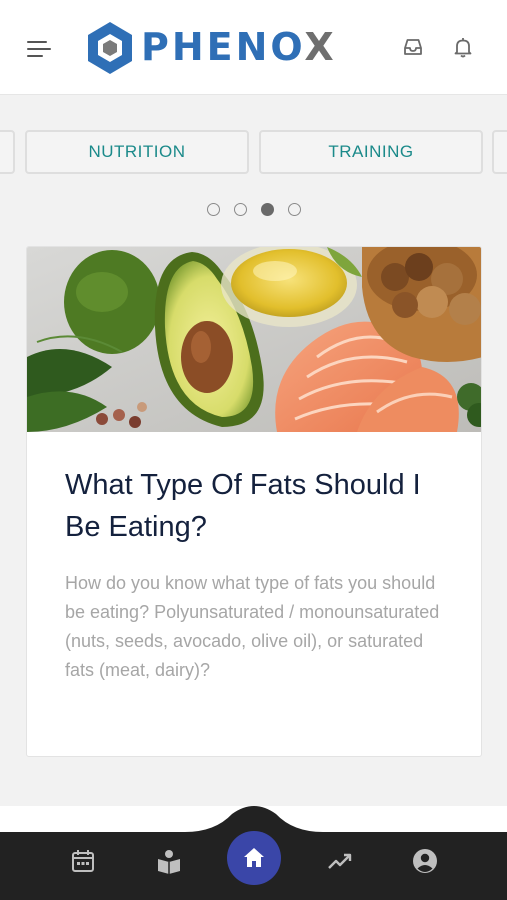 The image size is (507, 900). I want to click on article-title: What Type Of Fats Should I Be Eating?, so click(243, 506).